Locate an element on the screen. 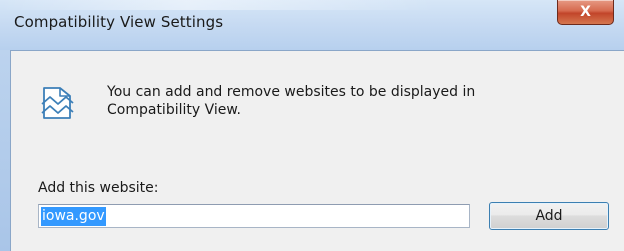 This screenshot has height=251, width=624. website-input: iowa.gov is located at coordinates (254, 216).